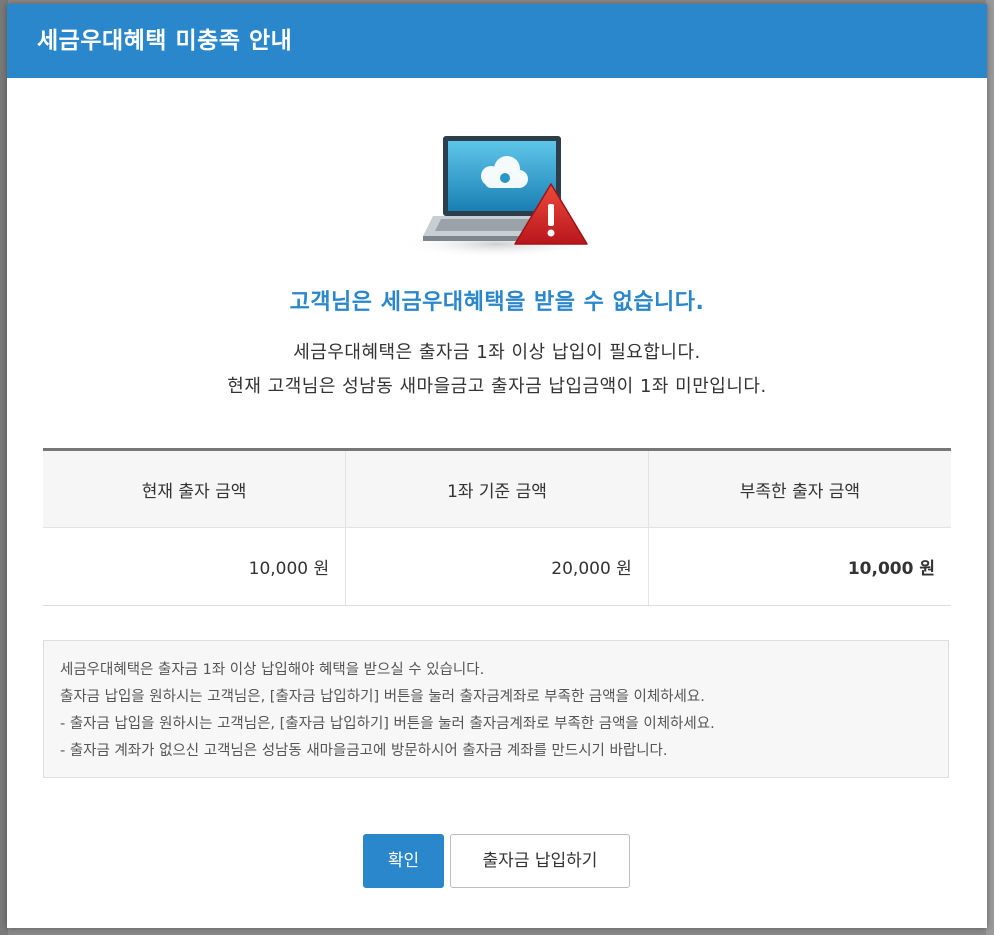 This screenshot has width=994, height=935. Describe the element at coordinates (195, 566) in the screenshot. I see `current-amount-value: 10,000 원` at that location.